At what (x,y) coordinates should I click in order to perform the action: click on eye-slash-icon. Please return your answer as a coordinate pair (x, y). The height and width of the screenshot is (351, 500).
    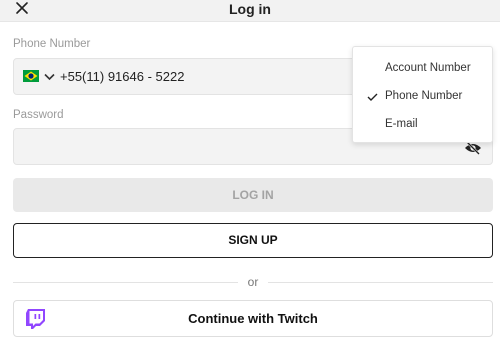
    Looking at the image, I should click on (473, 148).